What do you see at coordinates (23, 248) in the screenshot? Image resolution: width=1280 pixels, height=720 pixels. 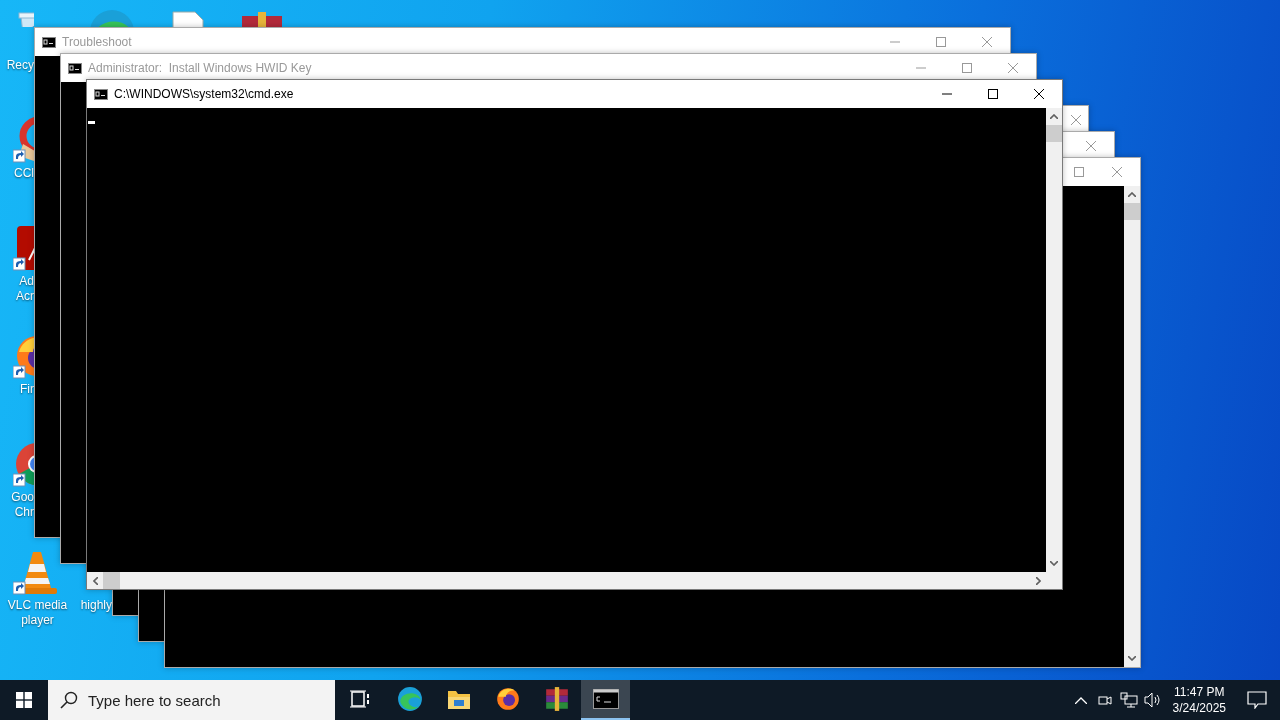 I see `acrobat-icon` at bounding box center [23, 248].